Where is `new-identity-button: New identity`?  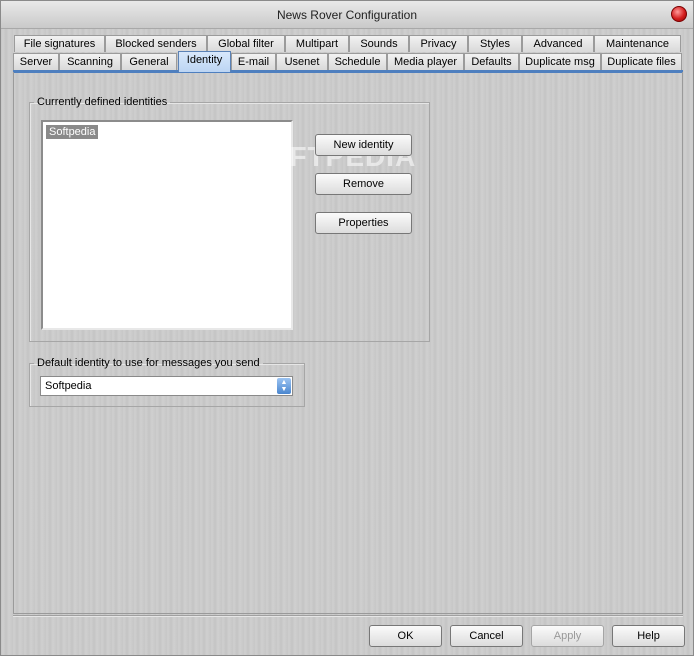
new-identity-button: New identity is located at coordinates (363, 145).